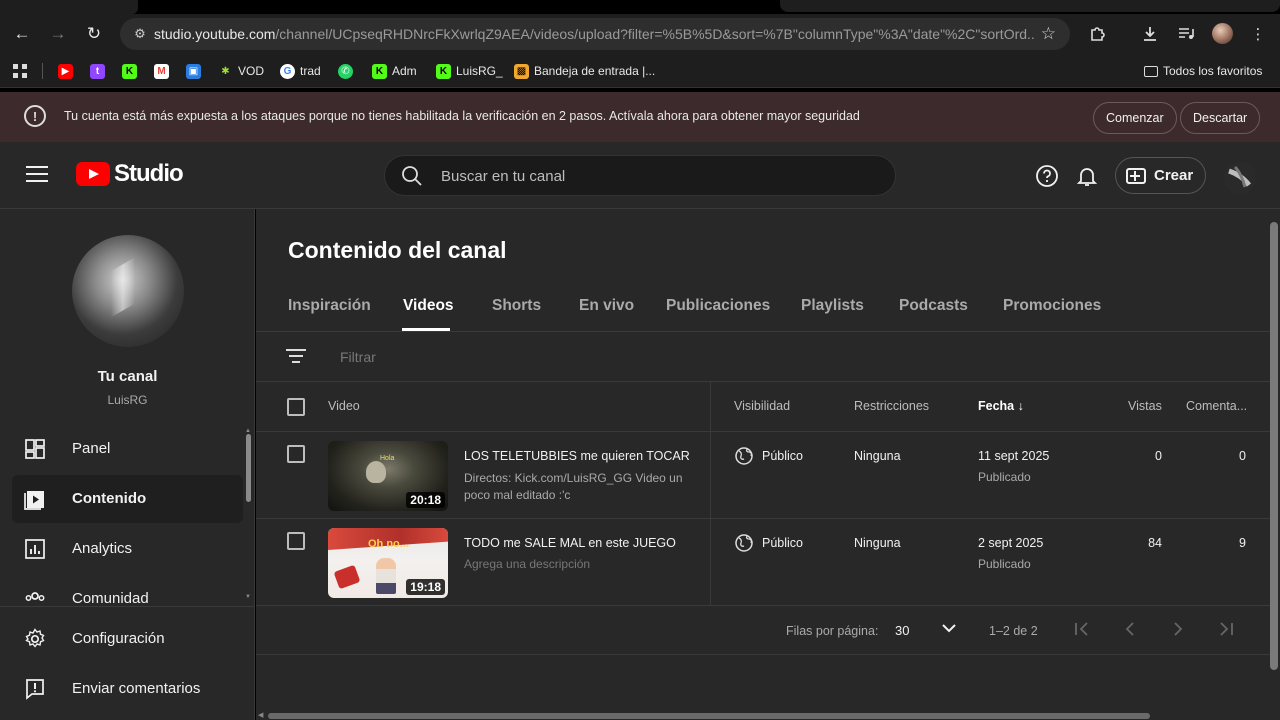 This screenshot has height=720, width=1280. I want to click on browser-tab-active, so click(69, 7).